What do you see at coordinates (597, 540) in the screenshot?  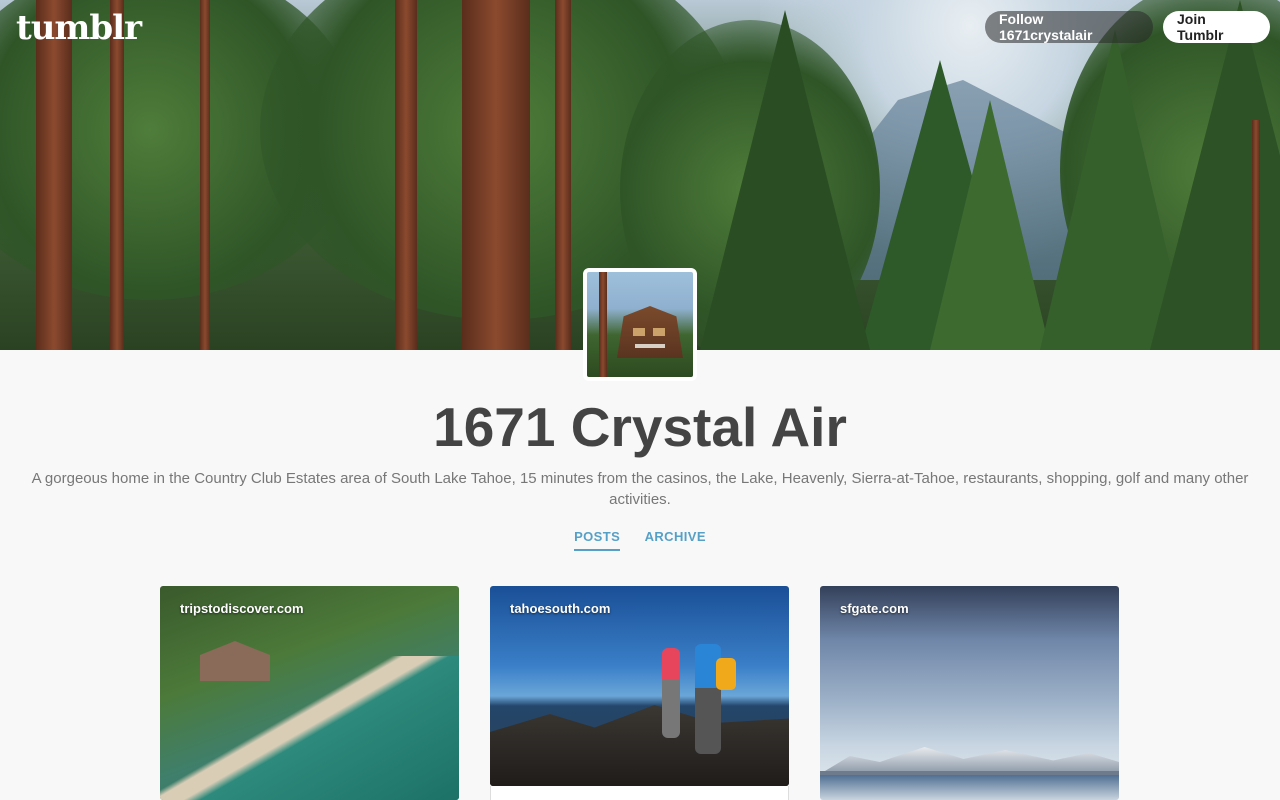 I see `tab-posts: POSTS` at bounding box center [597, 540].